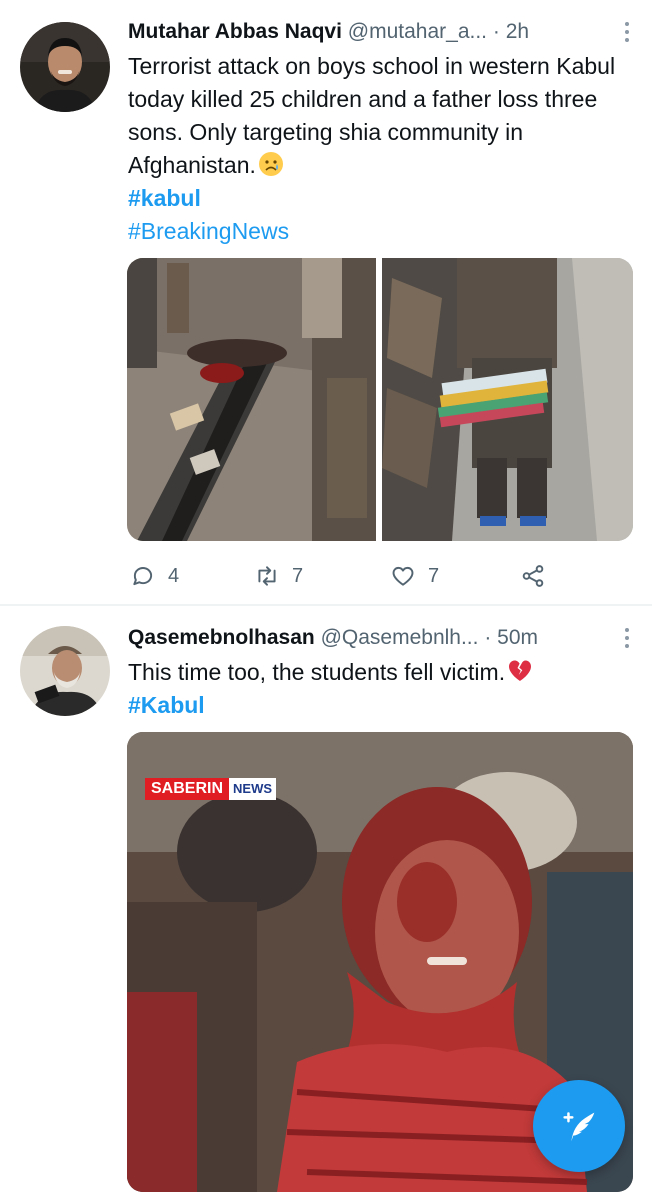 This screenshot has height=1200, width=652. I want to click on like-button: 7, so click(414, 576).